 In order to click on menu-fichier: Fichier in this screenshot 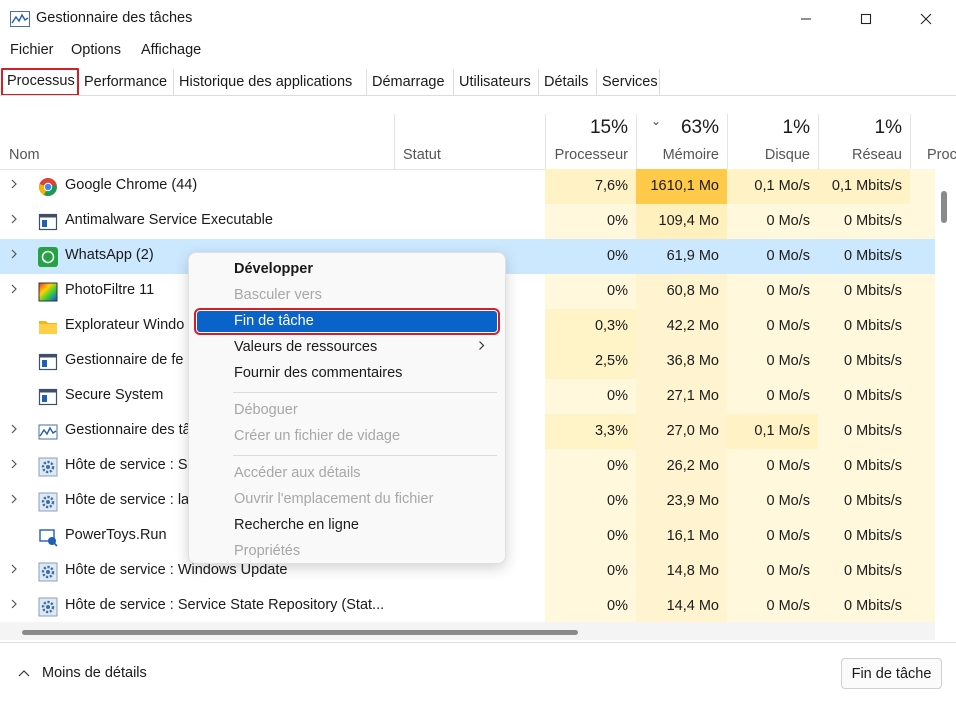, I will do `click(32, 50)`.